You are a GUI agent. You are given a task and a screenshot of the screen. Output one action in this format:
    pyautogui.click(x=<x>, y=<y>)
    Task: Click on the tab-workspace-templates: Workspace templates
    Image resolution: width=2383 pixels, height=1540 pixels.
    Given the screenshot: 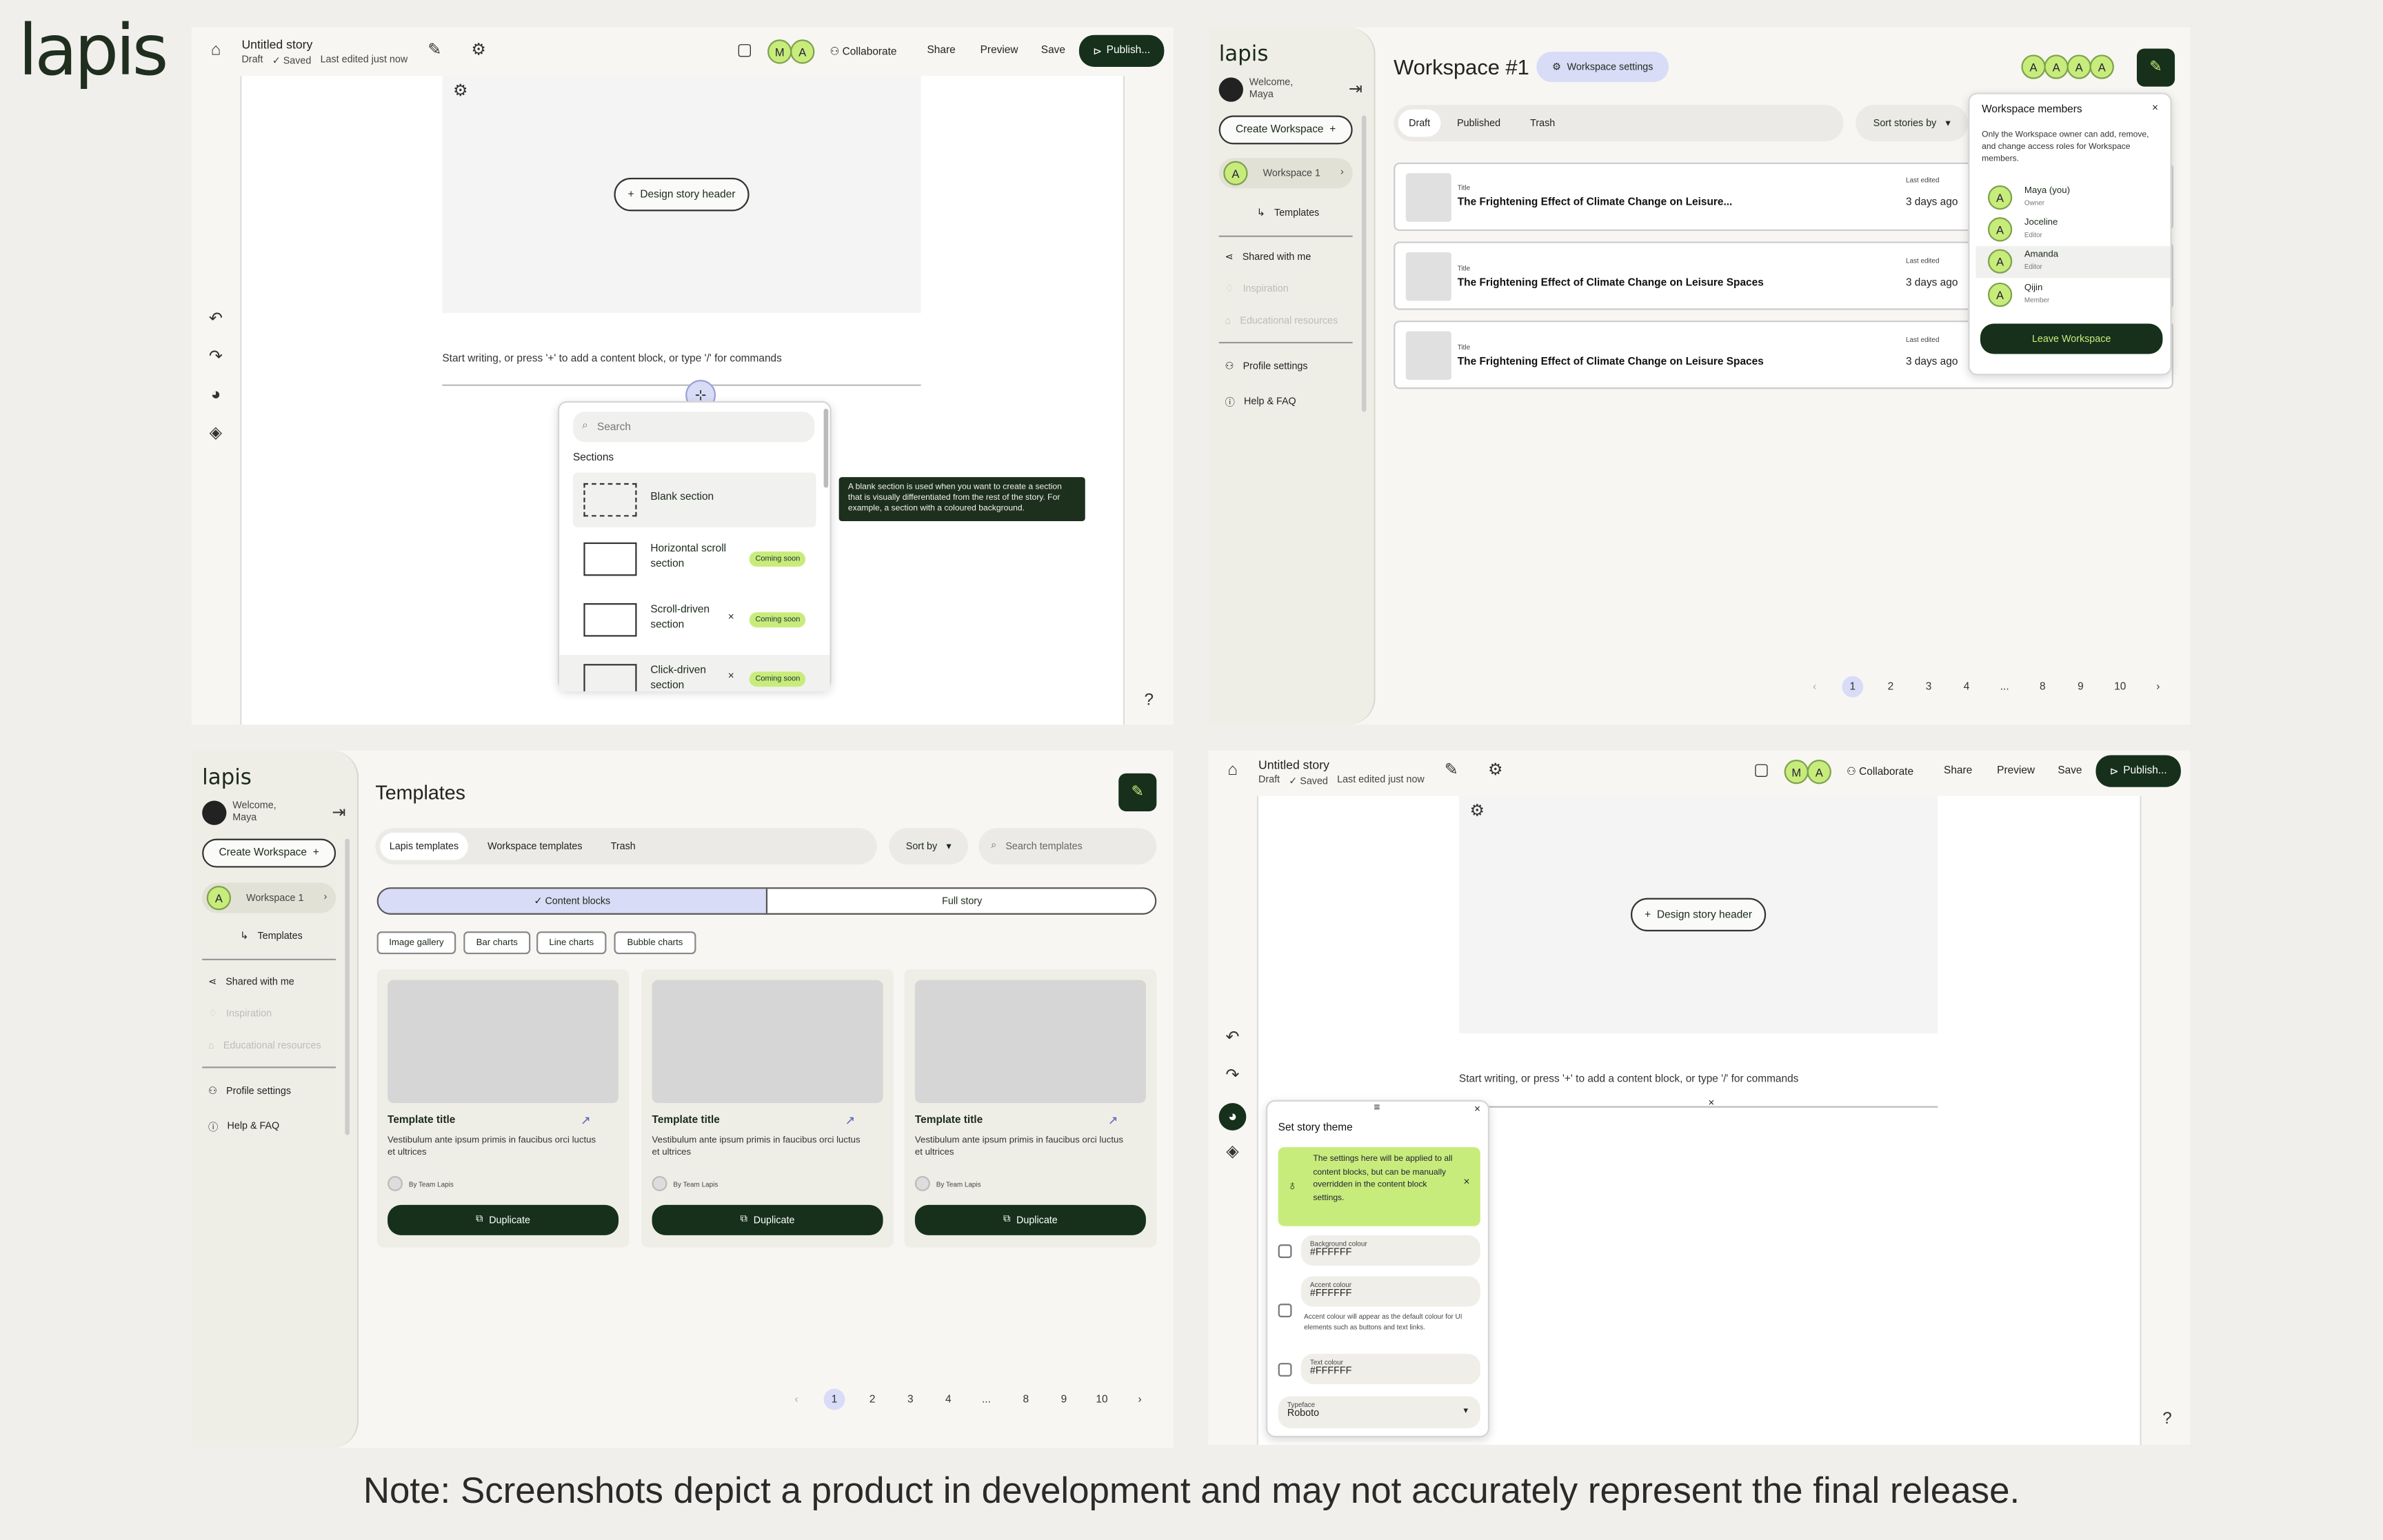 What is the action you would take?
    pyautogui.click(x=535, y=847)
    